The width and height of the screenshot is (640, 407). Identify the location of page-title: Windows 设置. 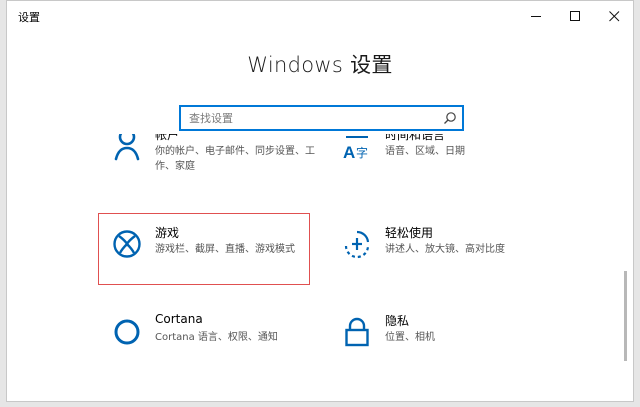
(320, 65).